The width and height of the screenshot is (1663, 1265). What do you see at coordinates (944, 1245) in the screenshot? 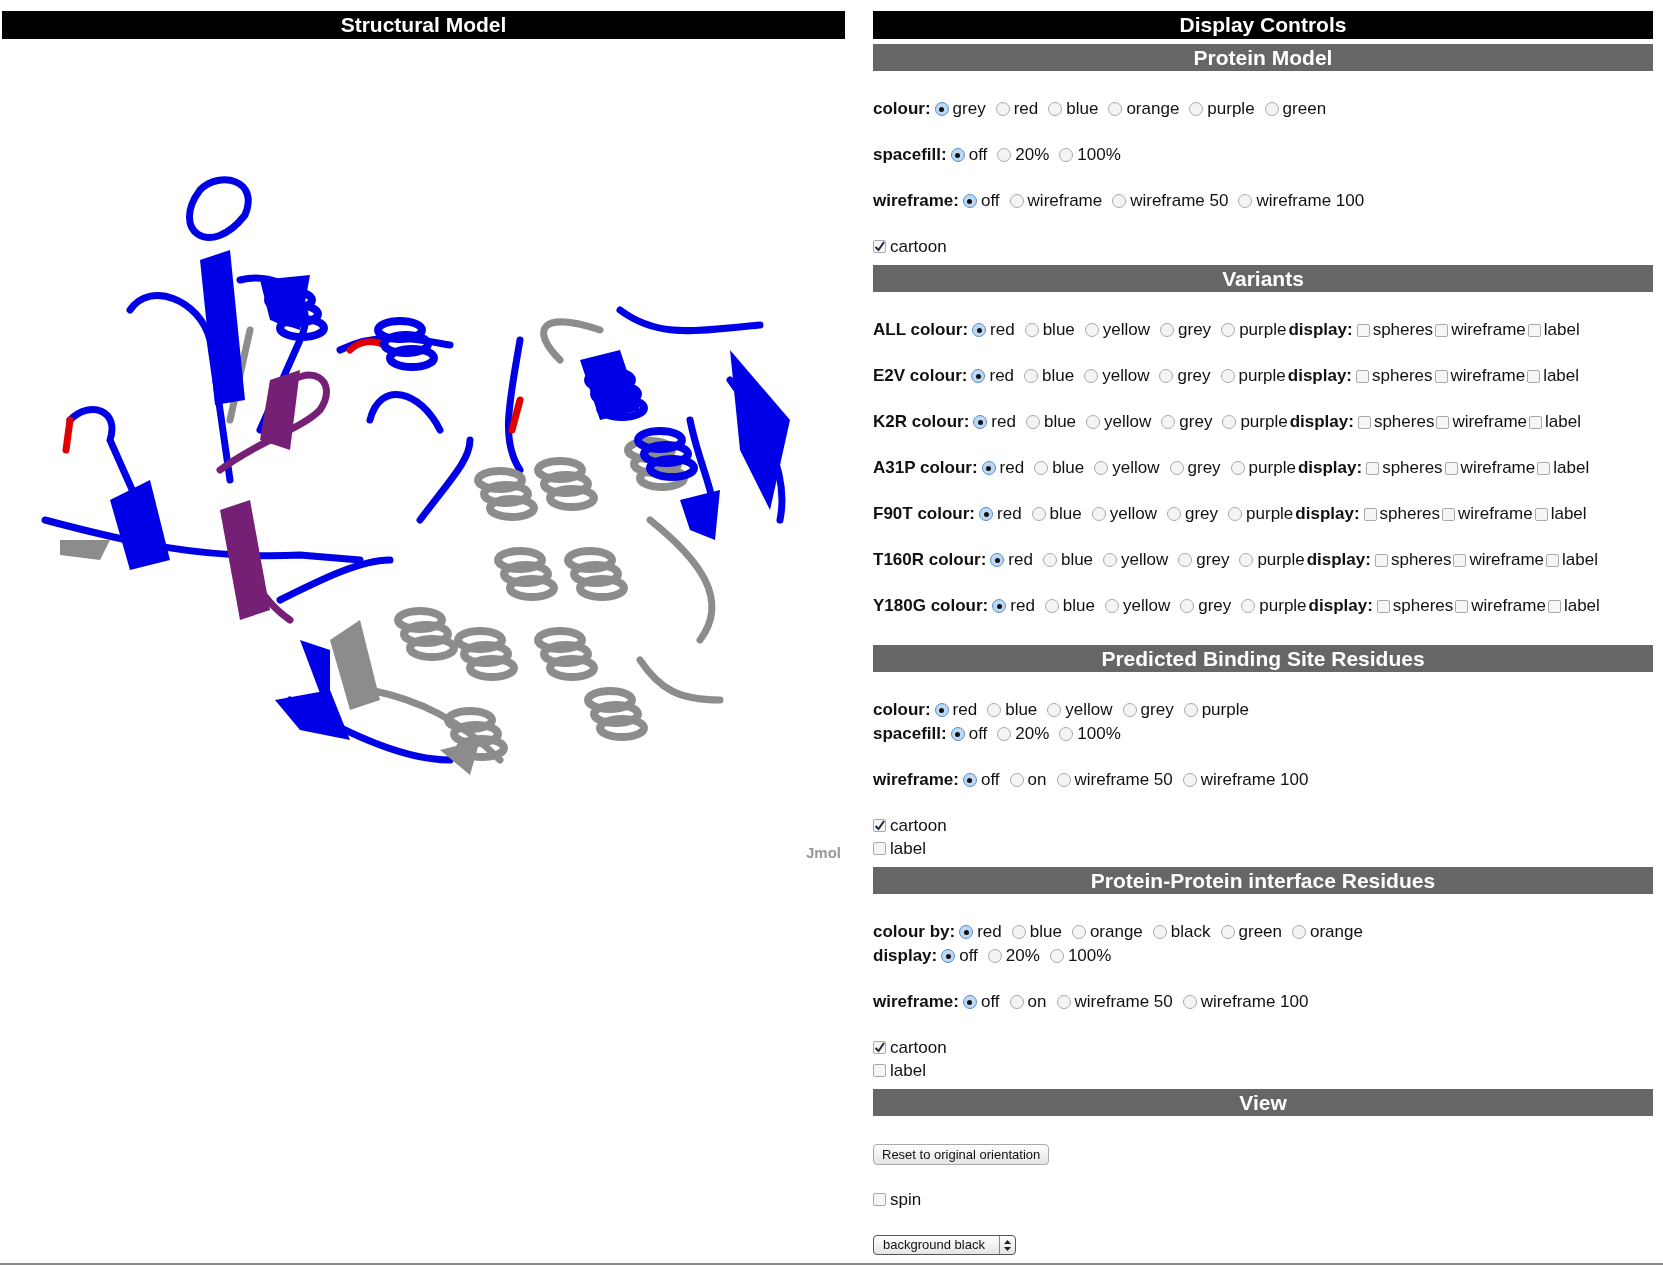
I see `background-select: background black` at bounding box center [944, 1245].